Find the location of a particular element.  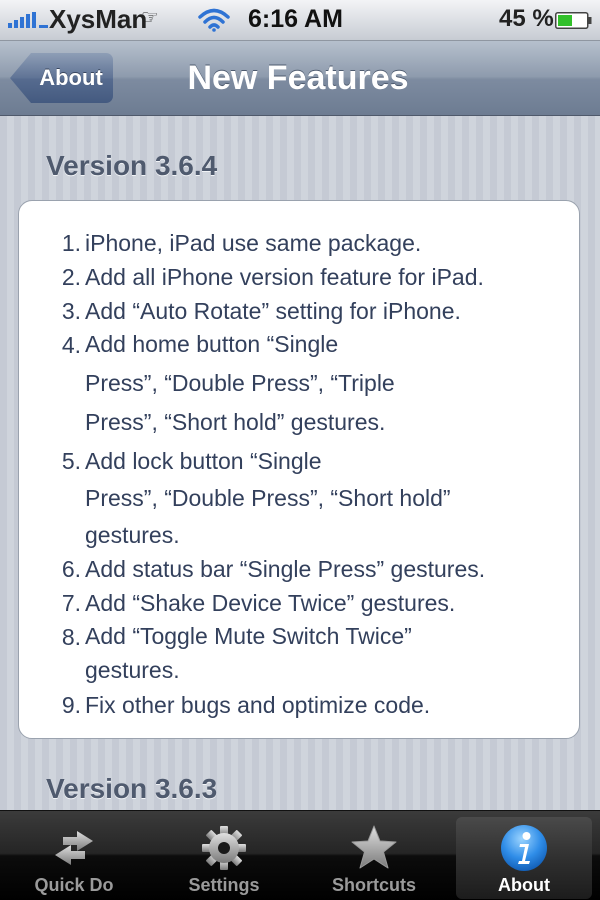

navigation-bar: About New Features is located at coordinates (300, 78).